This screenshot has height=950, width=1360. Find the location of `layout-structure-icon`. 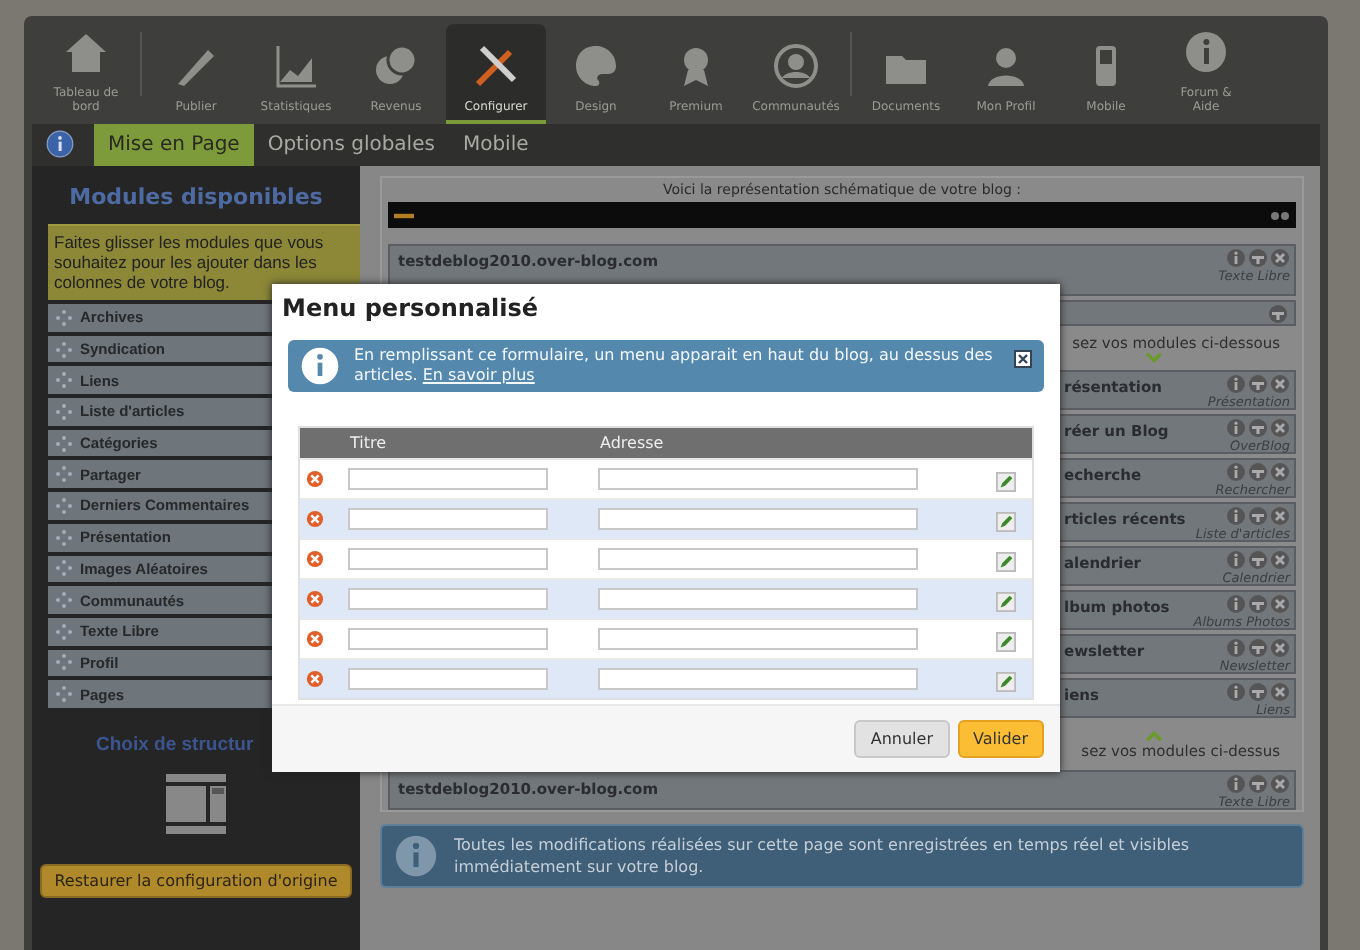

layout-structure-icon is located at coordinates (196, 803).